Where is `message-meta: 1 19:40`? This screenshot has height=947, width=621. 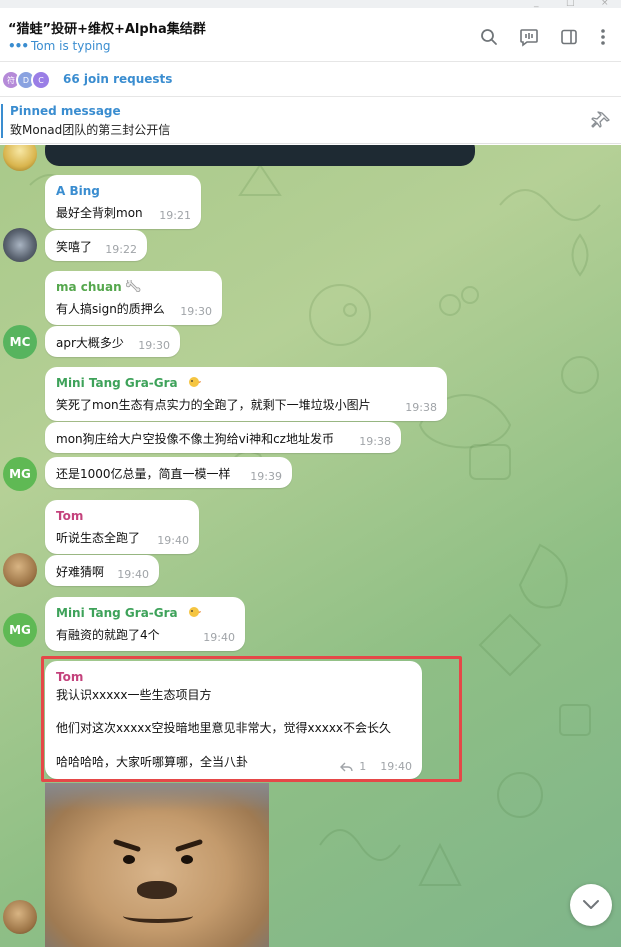
message-meta: 1 19:40 is located at coordinates (376, 766).